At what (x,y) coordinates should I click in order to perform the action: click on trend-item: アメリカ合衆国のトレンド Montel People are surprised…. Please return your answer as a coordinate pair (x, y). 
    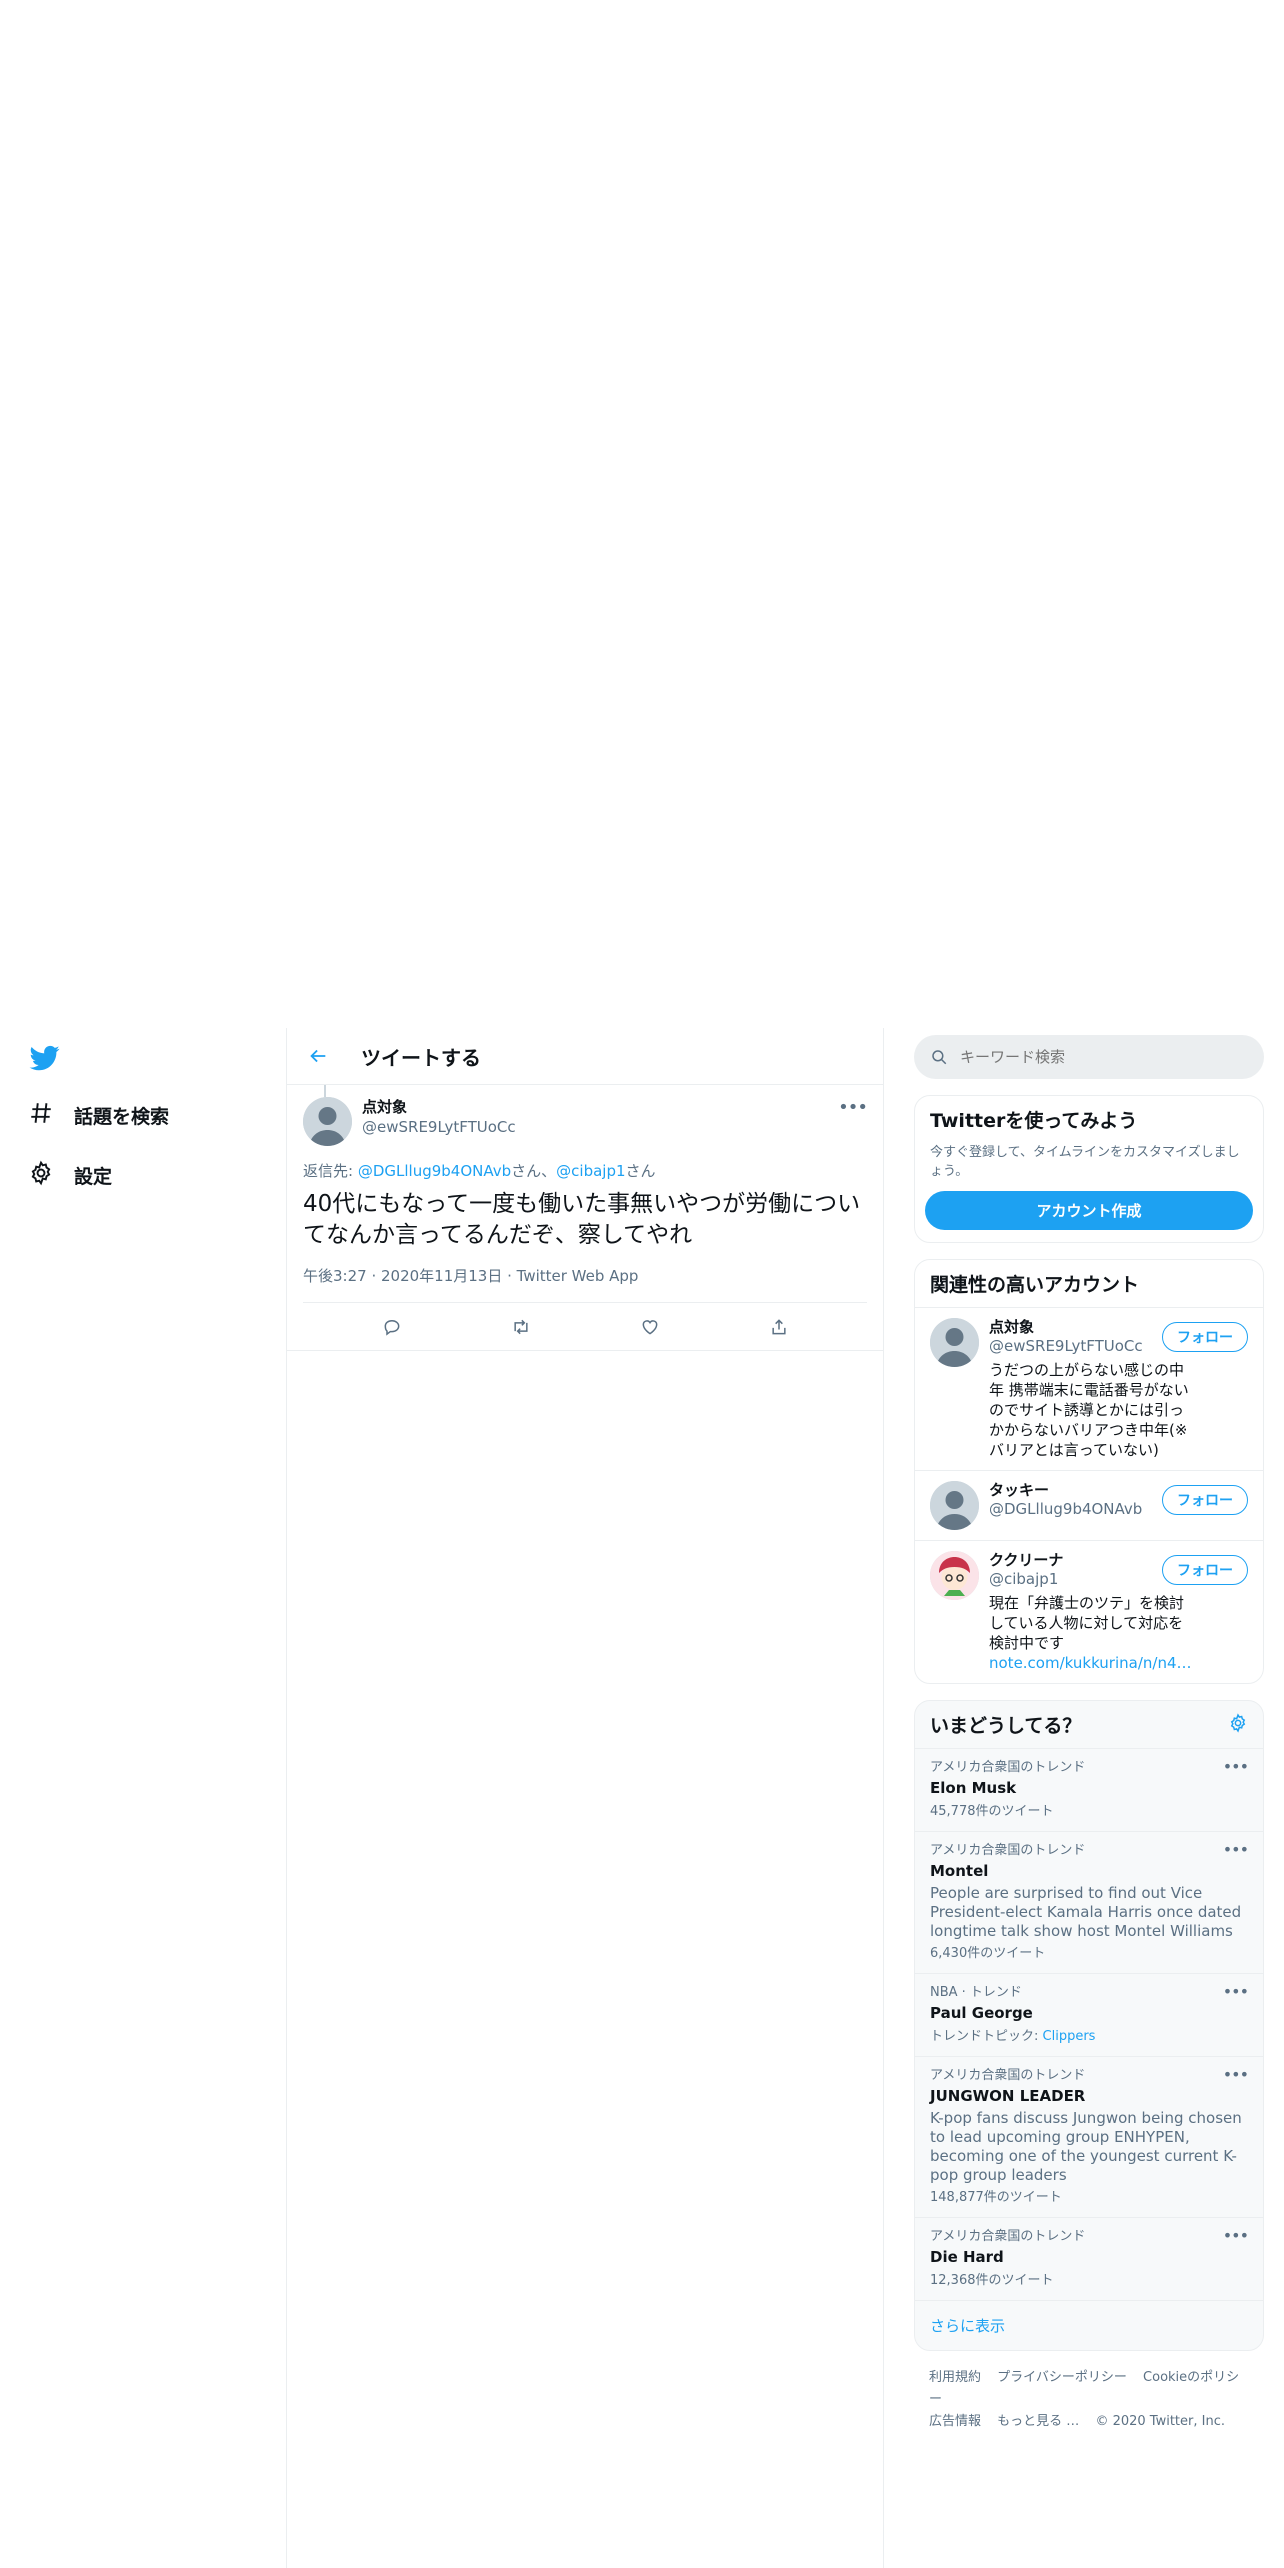
    Looking at the image, I should click on (1089, 1903).